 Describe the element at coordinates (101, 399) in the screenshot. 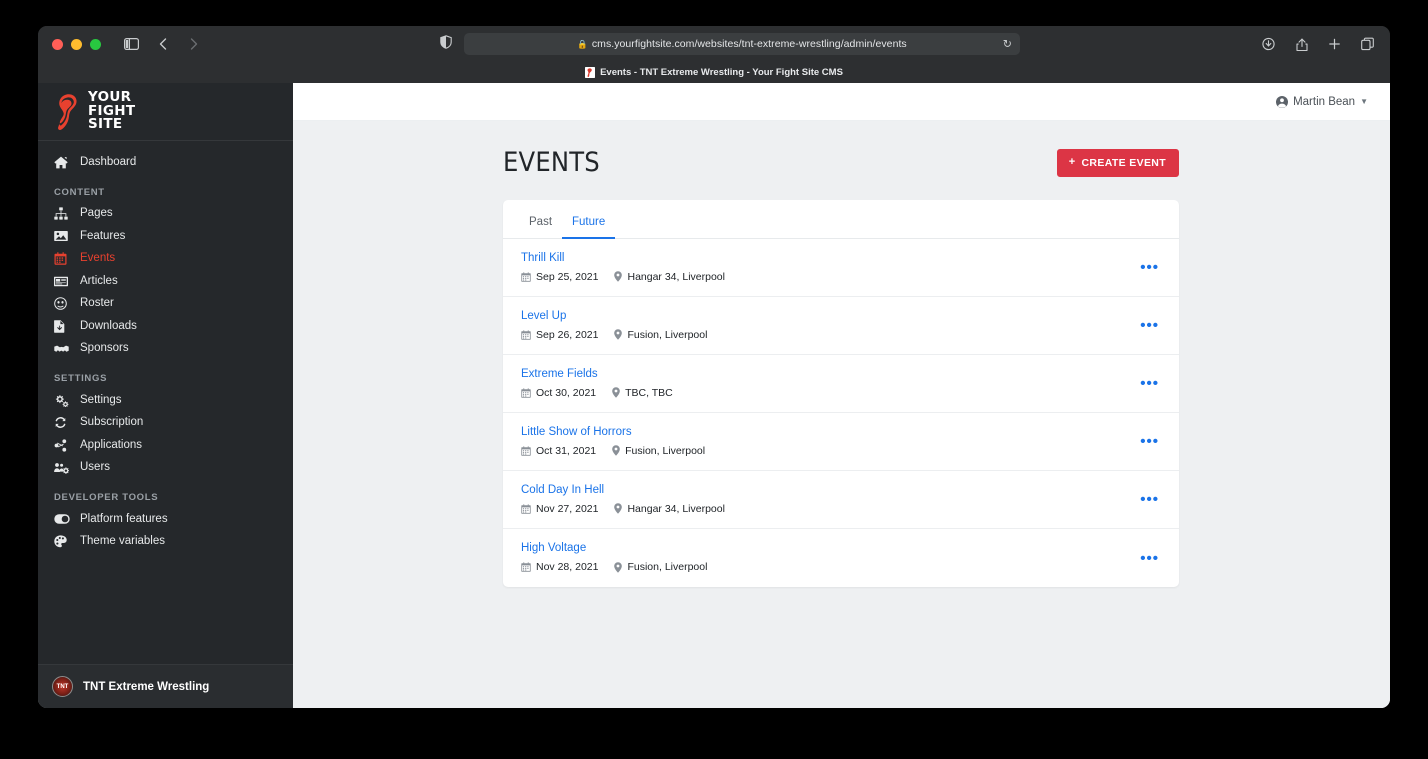

I see `sidebar-item-label: Settings` at that location.